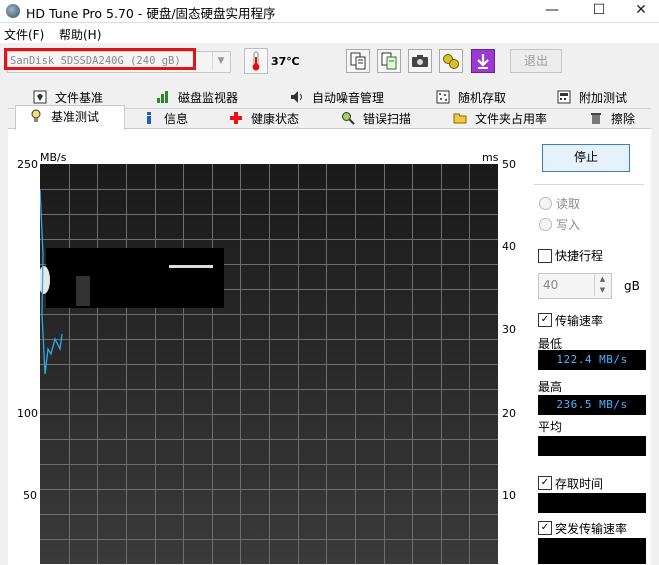  I want to click on access-time-label: 存取时间, so click(579, 484).